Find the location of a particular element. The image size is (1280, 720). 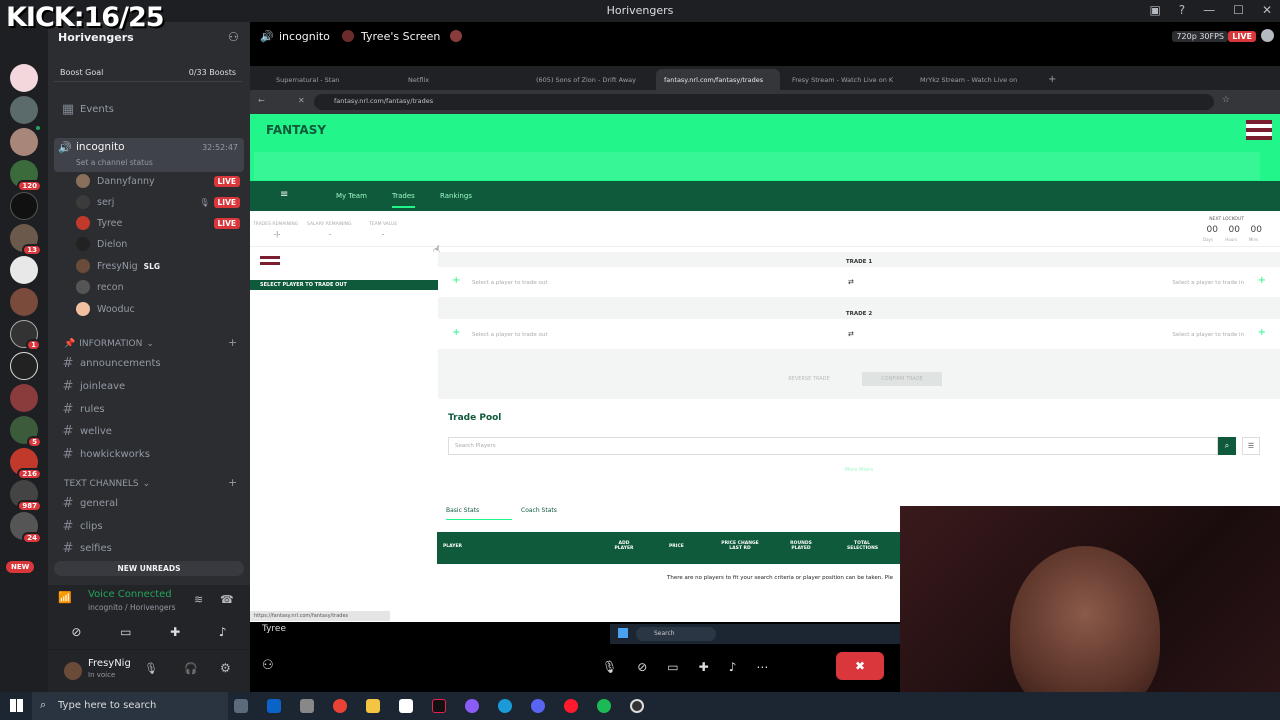

avatar is located at coordinates (73, 671).